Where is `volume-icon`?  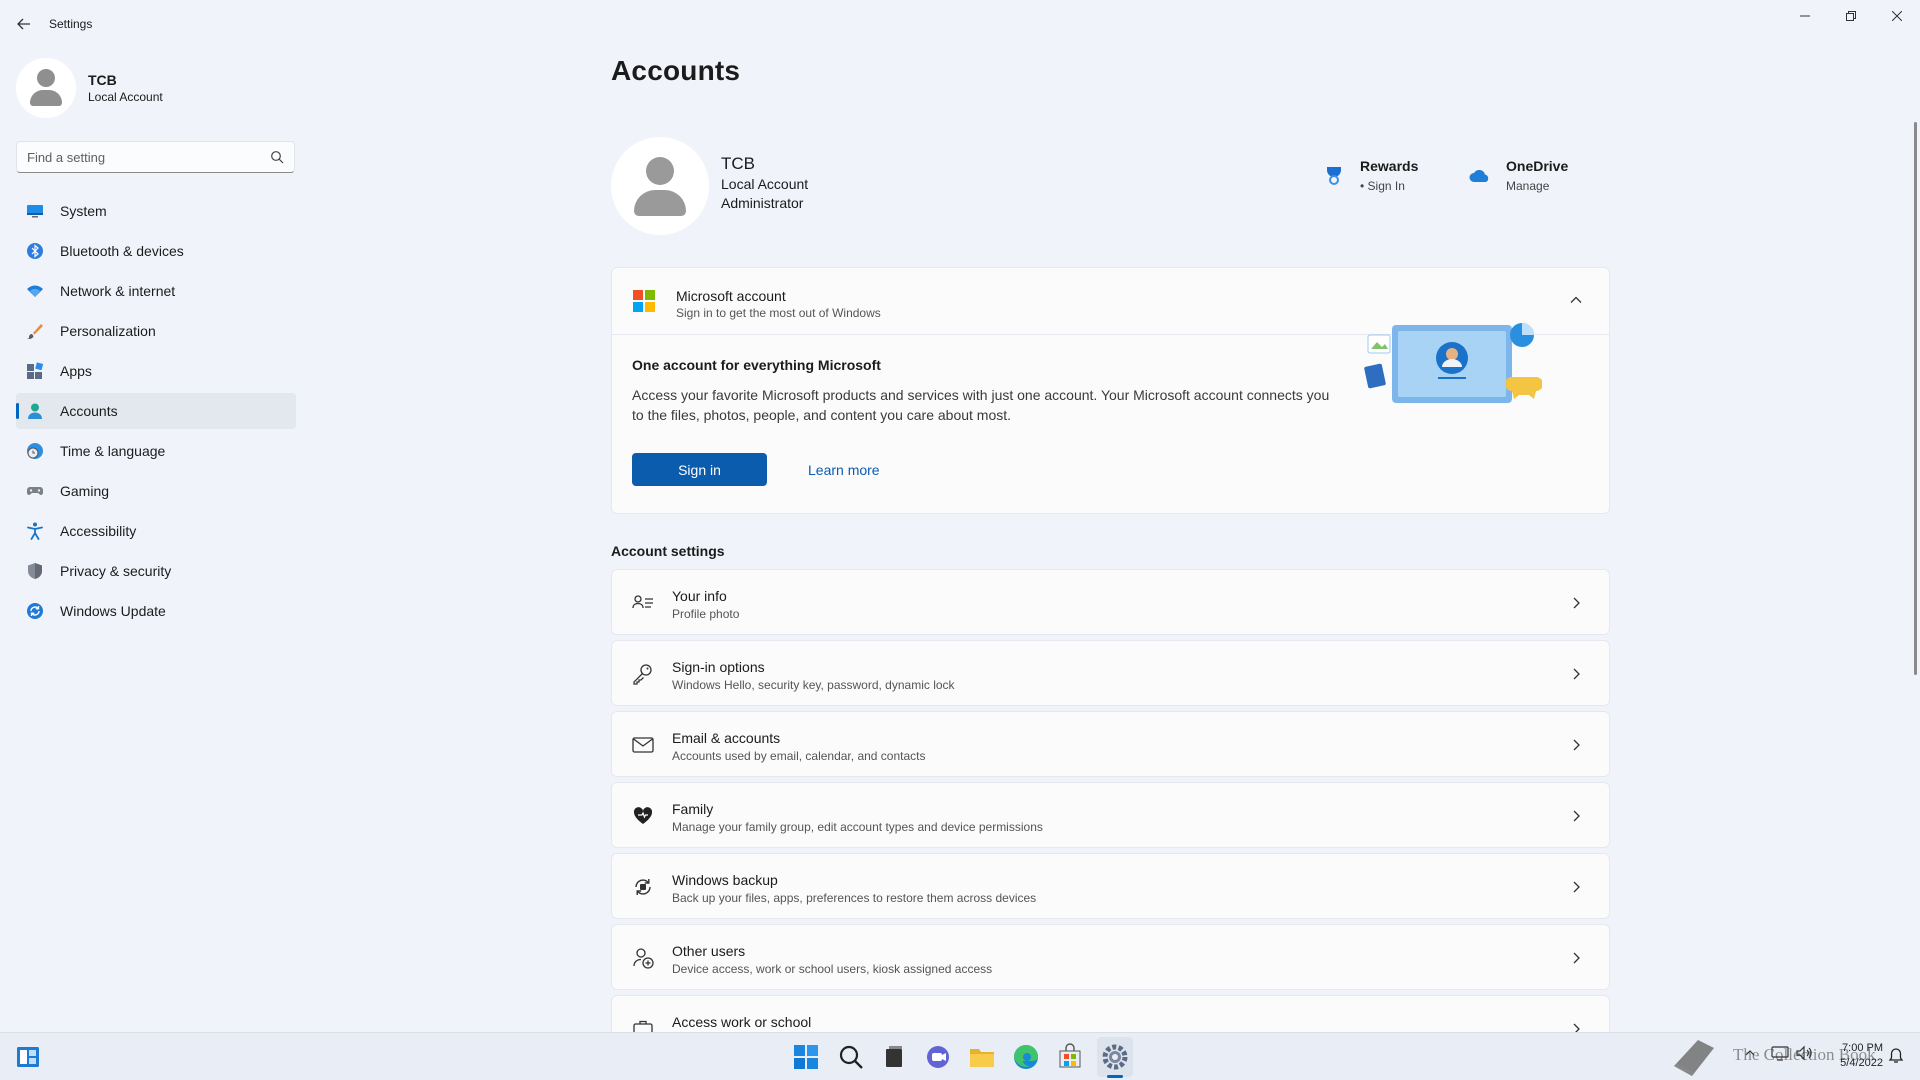
volume-icon is located at coordinates (1804, 1053).